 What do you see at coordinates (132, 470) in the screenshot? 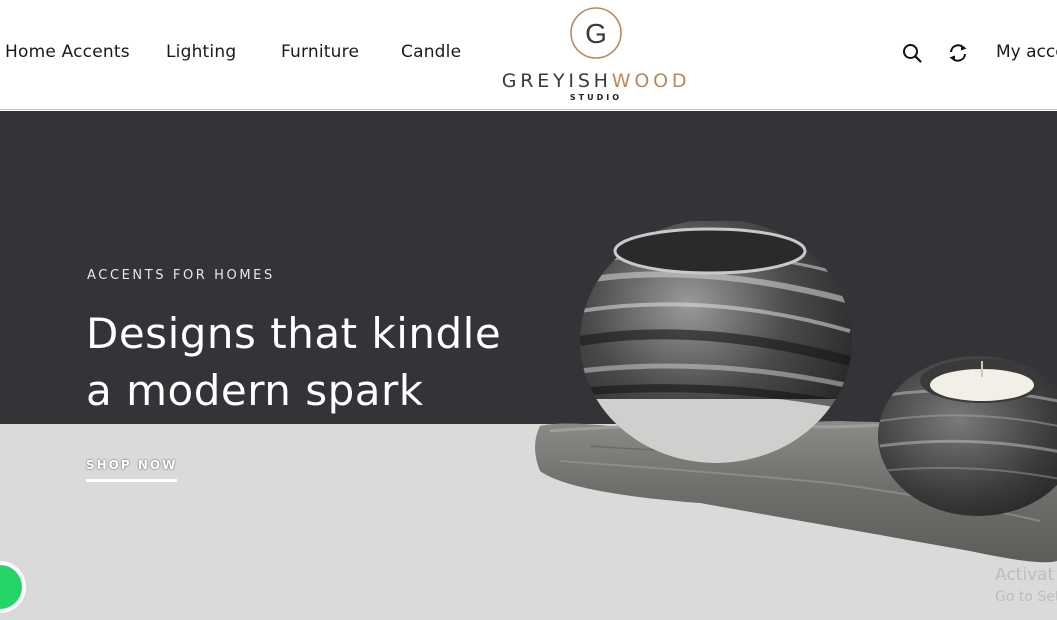
I see `shop-now-button: SHOP NOW` at bounding box center [132, 470].